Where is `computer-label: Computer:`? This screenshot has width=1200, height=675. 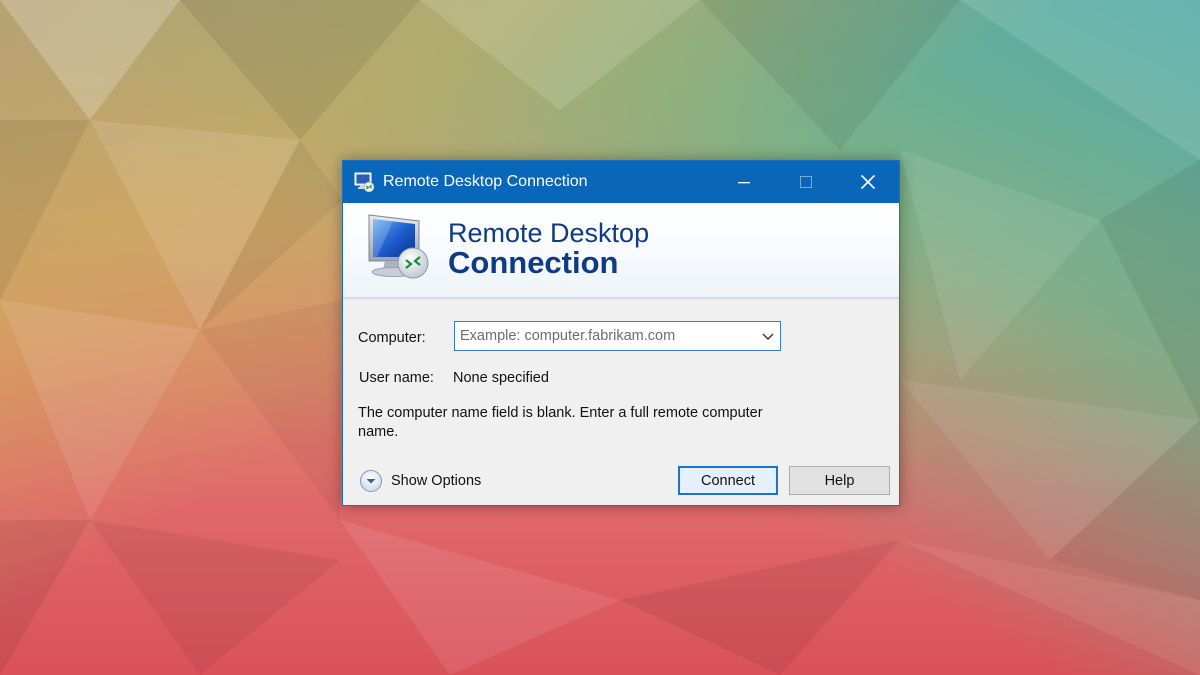 computer-label: Computer: is located at coordinates (392, 338).